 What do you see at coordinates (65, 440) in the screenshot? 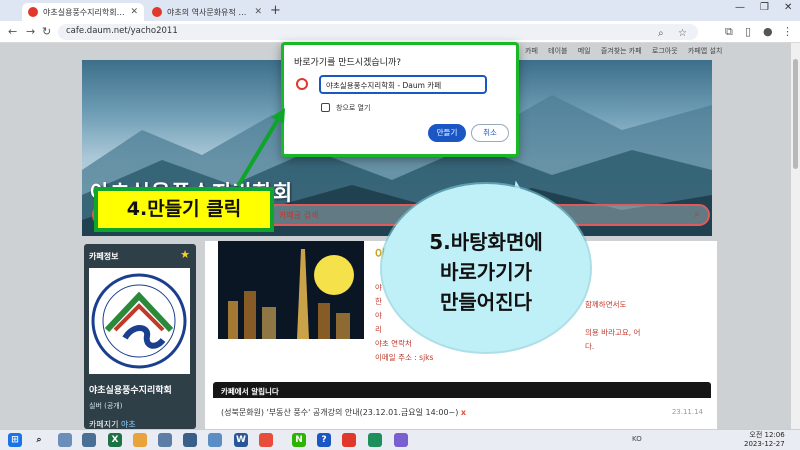
I see `file-explorer-icon` at bounding box center [65, 440].